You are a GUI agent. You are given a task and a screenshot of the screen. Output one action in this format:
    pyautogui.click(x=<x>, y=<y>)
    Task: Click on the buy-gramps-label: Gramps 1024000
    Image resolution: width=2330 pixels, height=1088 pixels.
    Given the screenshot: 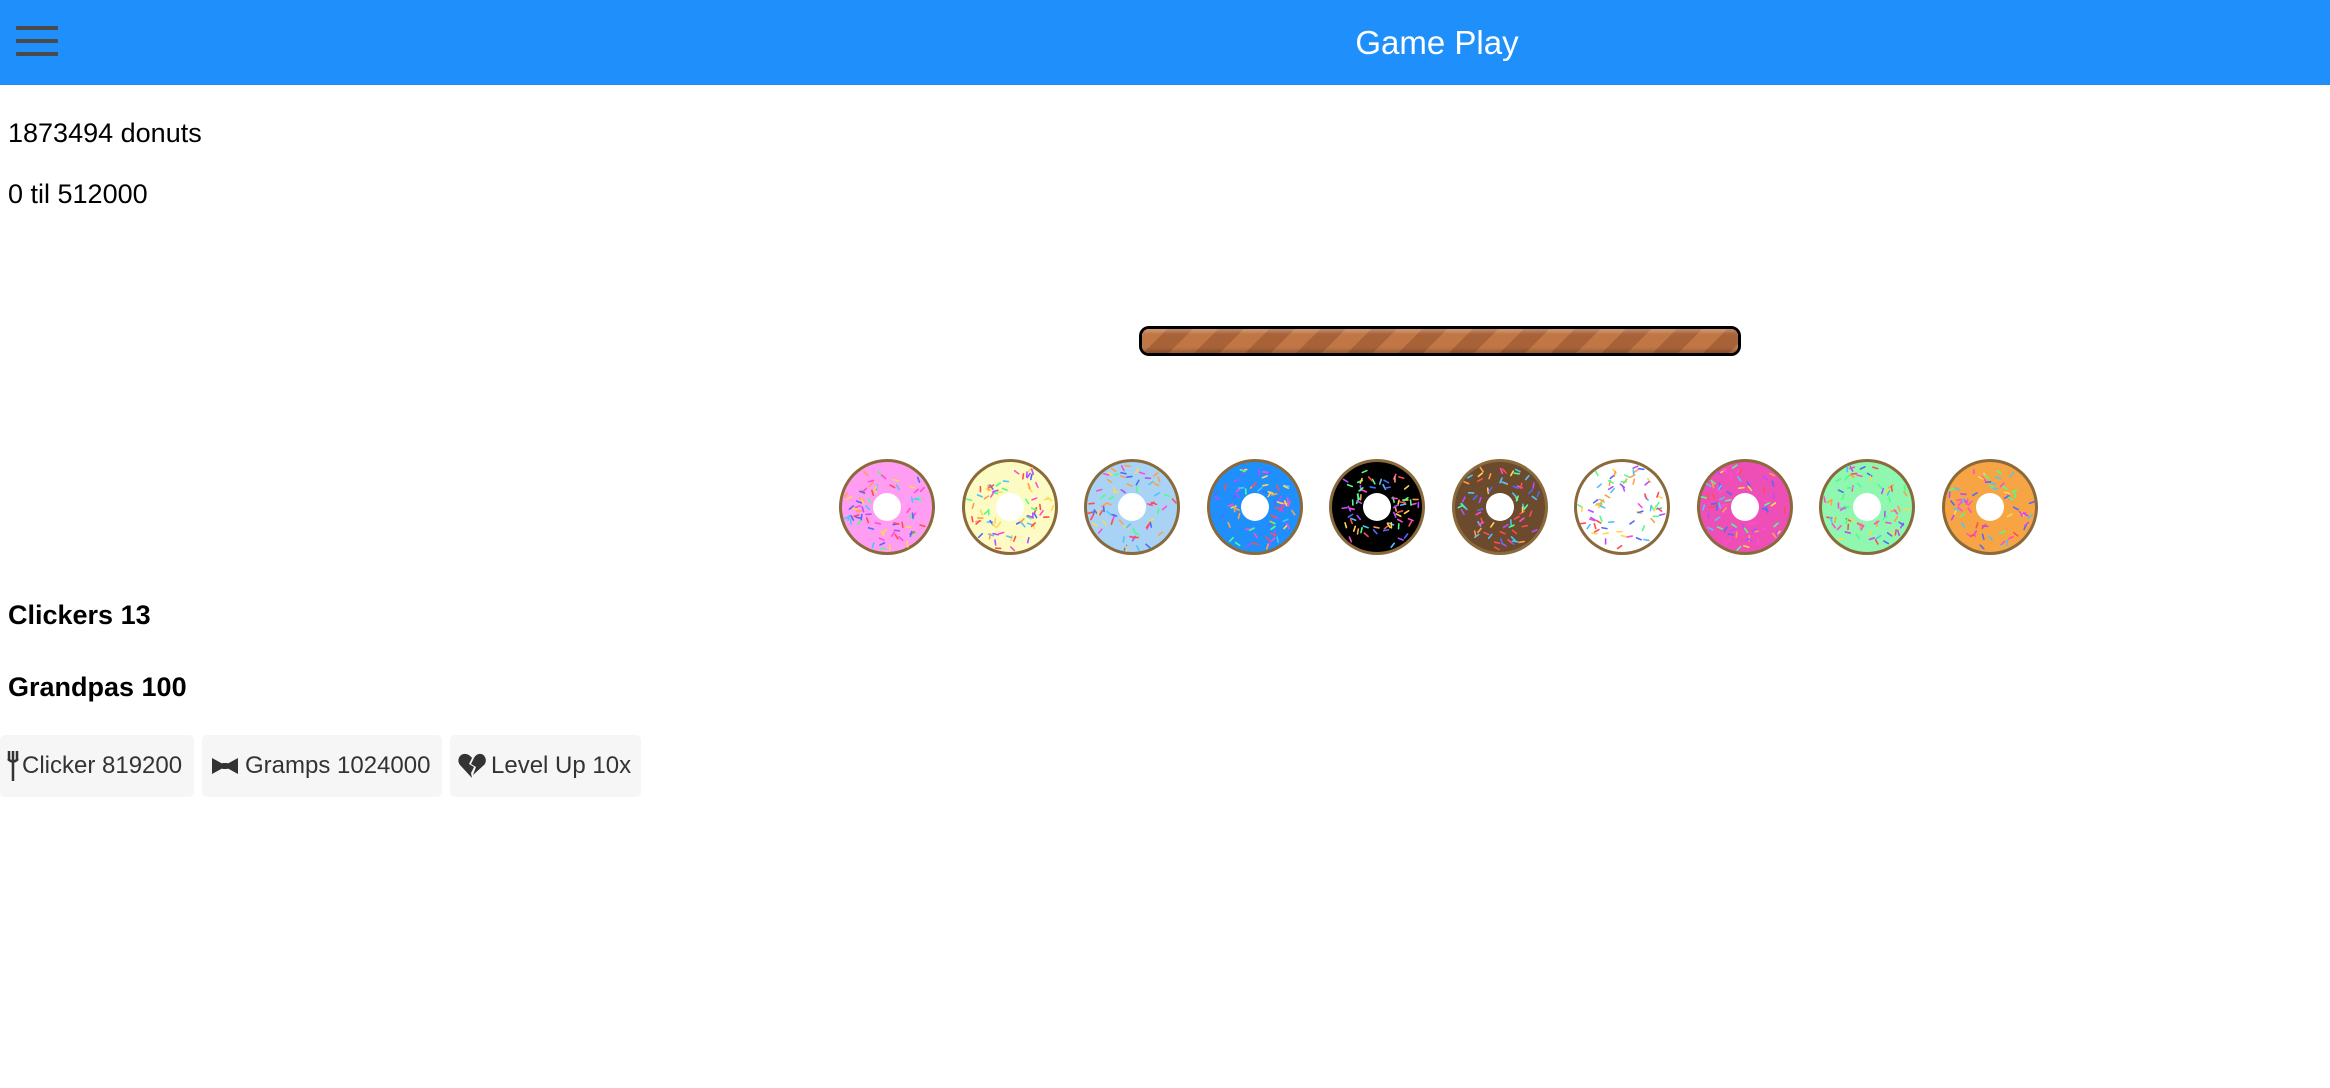 What is the action you would take?
    pyautogui.click(x=338, y=765)
    